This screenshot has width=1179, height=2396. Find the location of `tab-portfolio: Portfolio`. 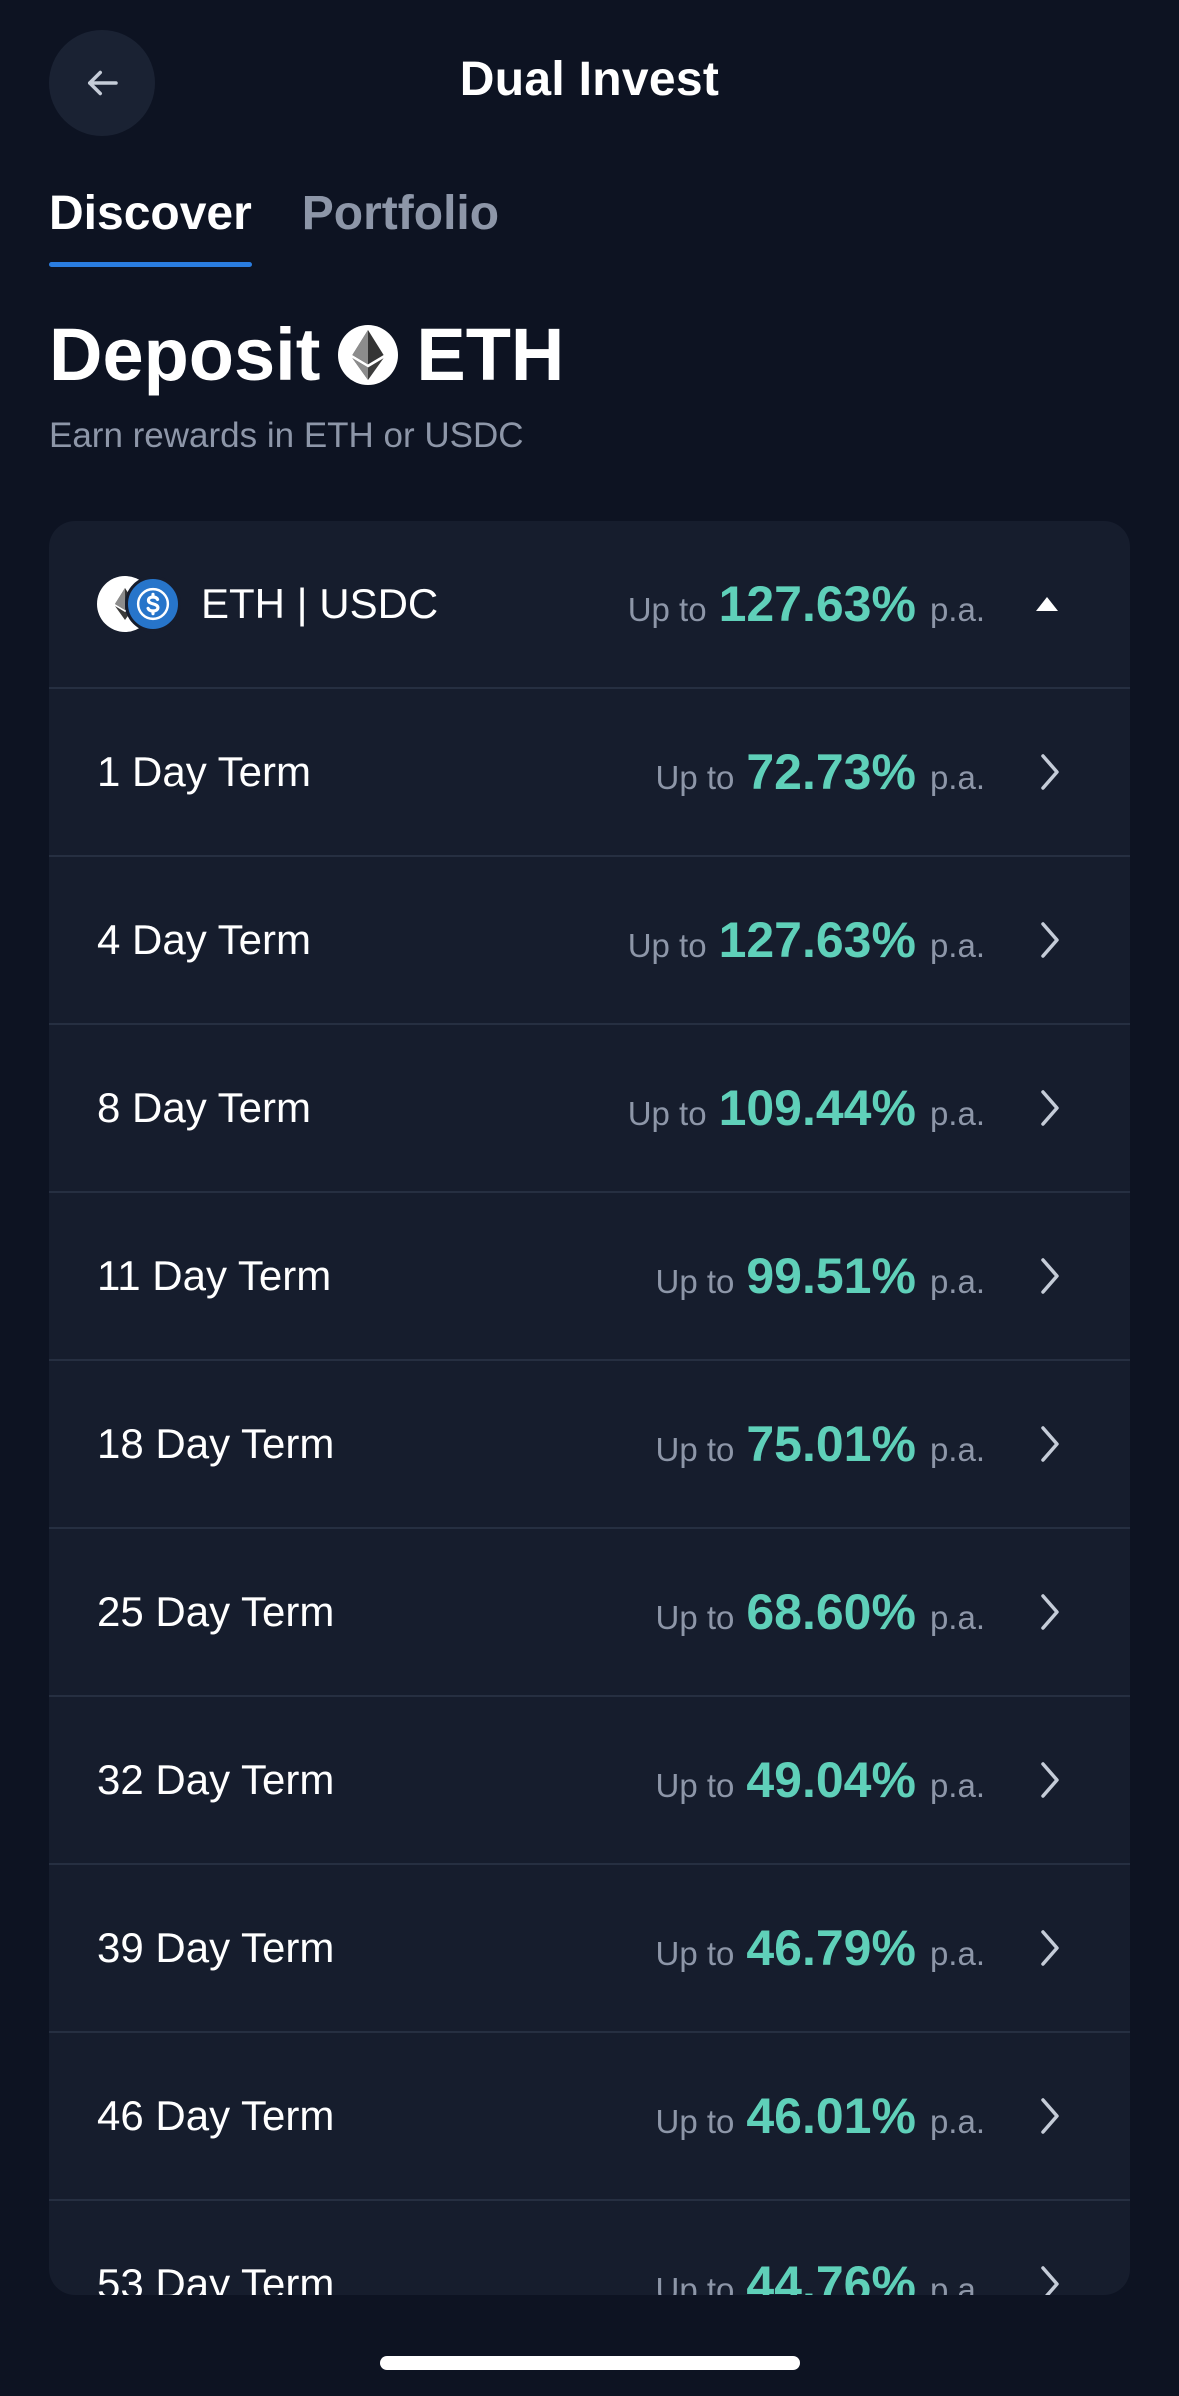

tab-portfolio: Portfolio is located at coordinates (400, 226).